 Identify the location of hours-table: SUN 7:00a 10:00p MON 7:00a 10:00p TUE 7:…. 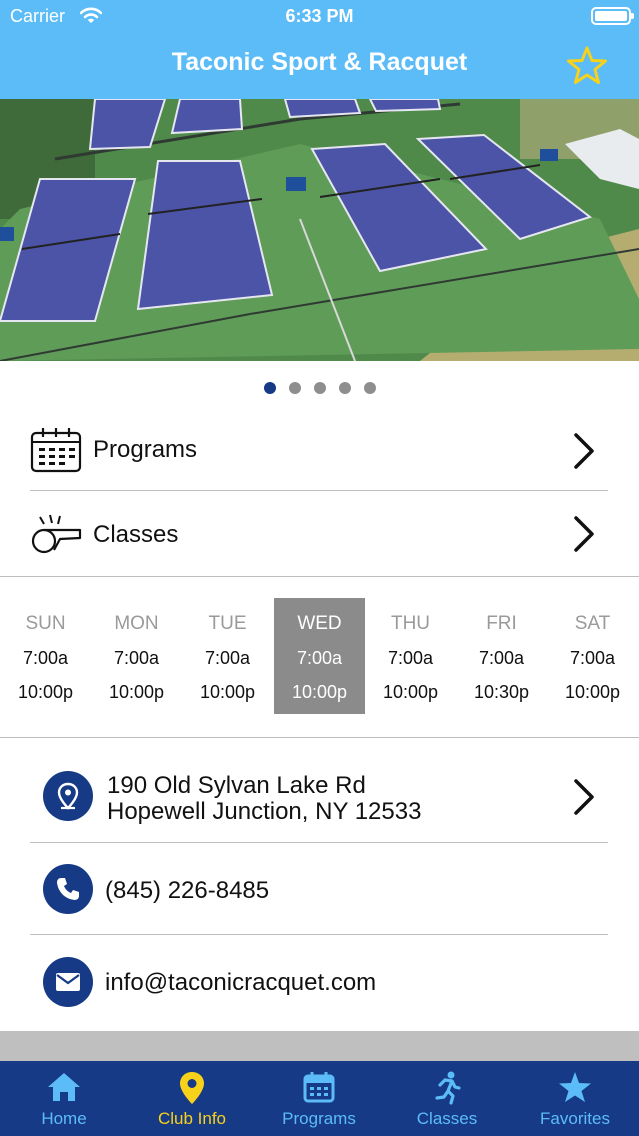
(319, 657).